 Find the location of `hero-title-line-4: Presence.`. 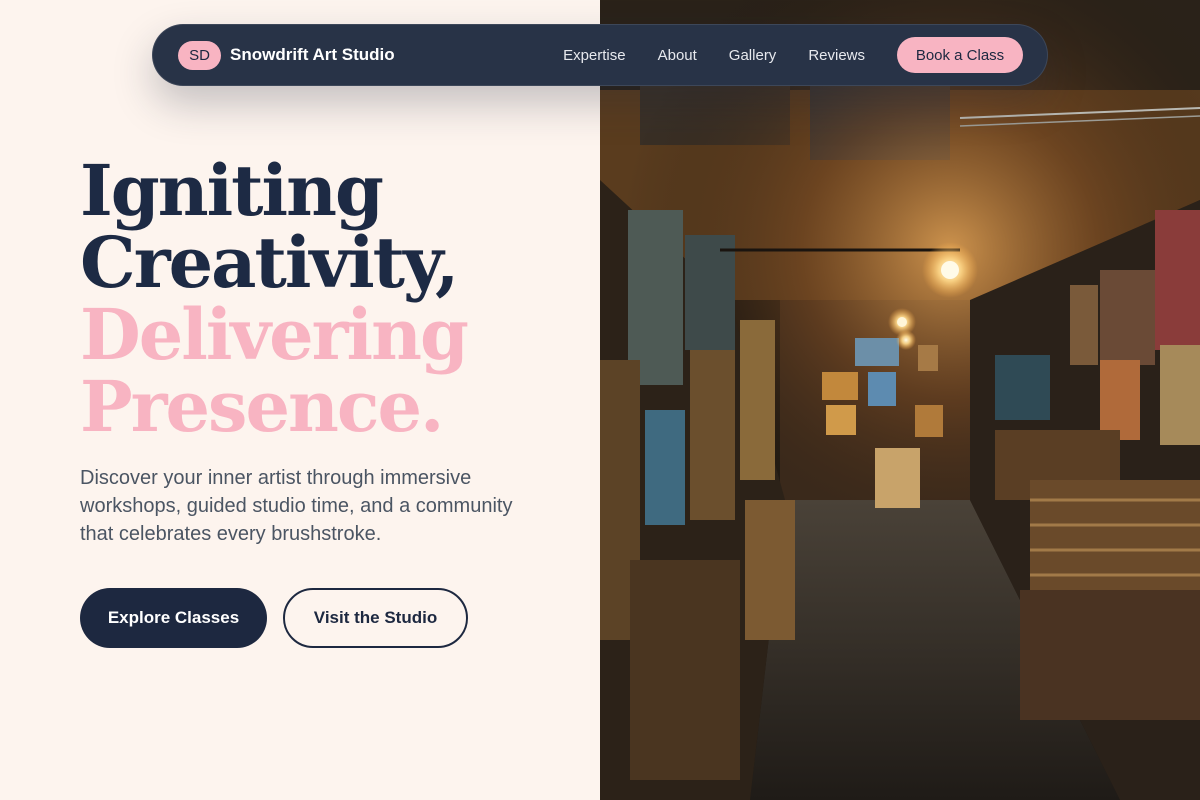

hero-title-line-4: Presence. is located at coordinates (262, 406).